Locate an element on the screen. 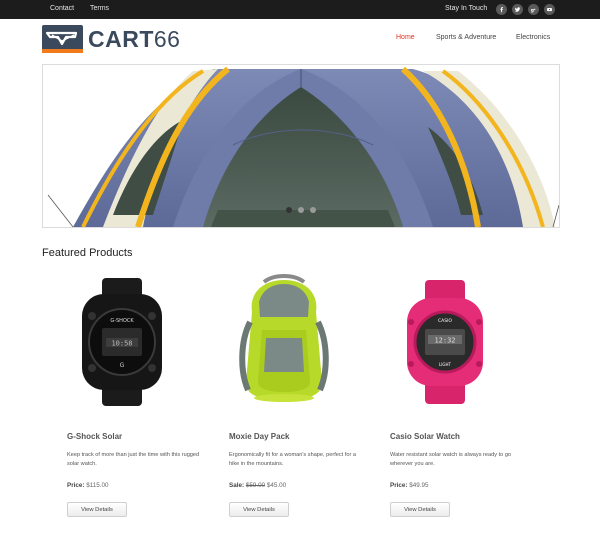  casio-watch-image: 12:32 CASIO LIGHT is located at coordinates (445, 342).